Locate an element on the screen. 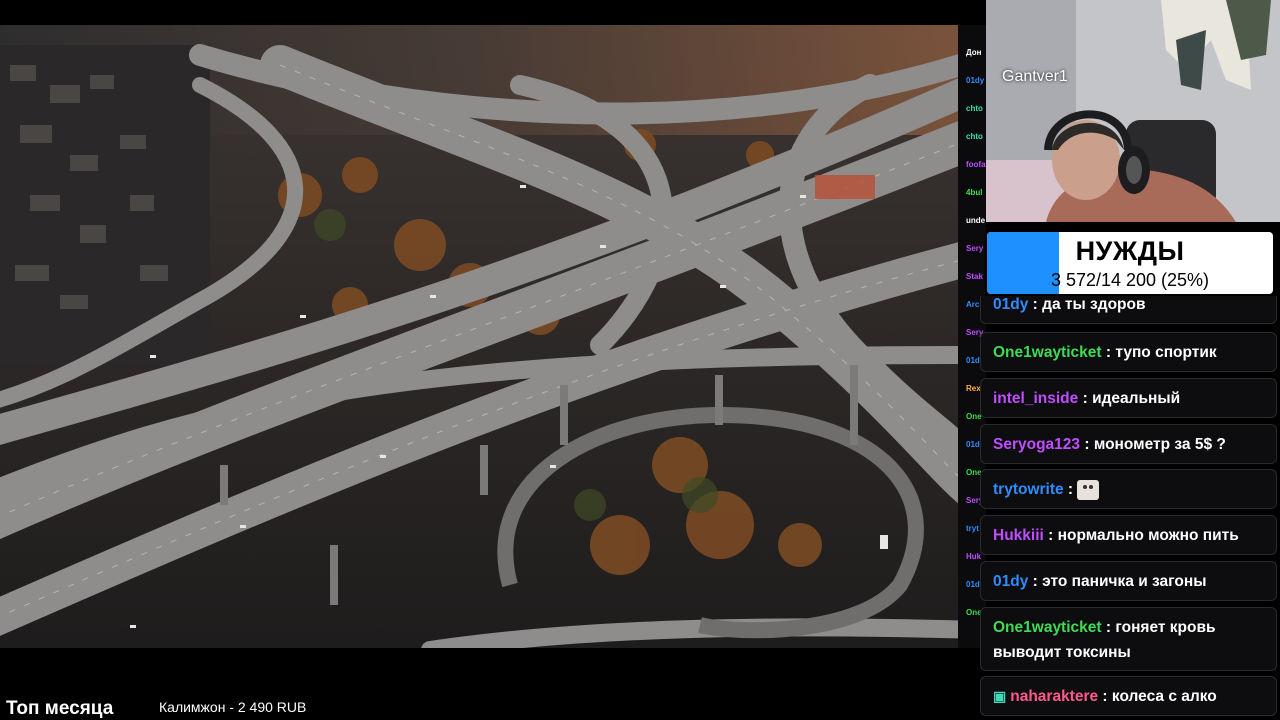  subscriber-badge-icon: ▣ is located at coordinates (1000, 696).